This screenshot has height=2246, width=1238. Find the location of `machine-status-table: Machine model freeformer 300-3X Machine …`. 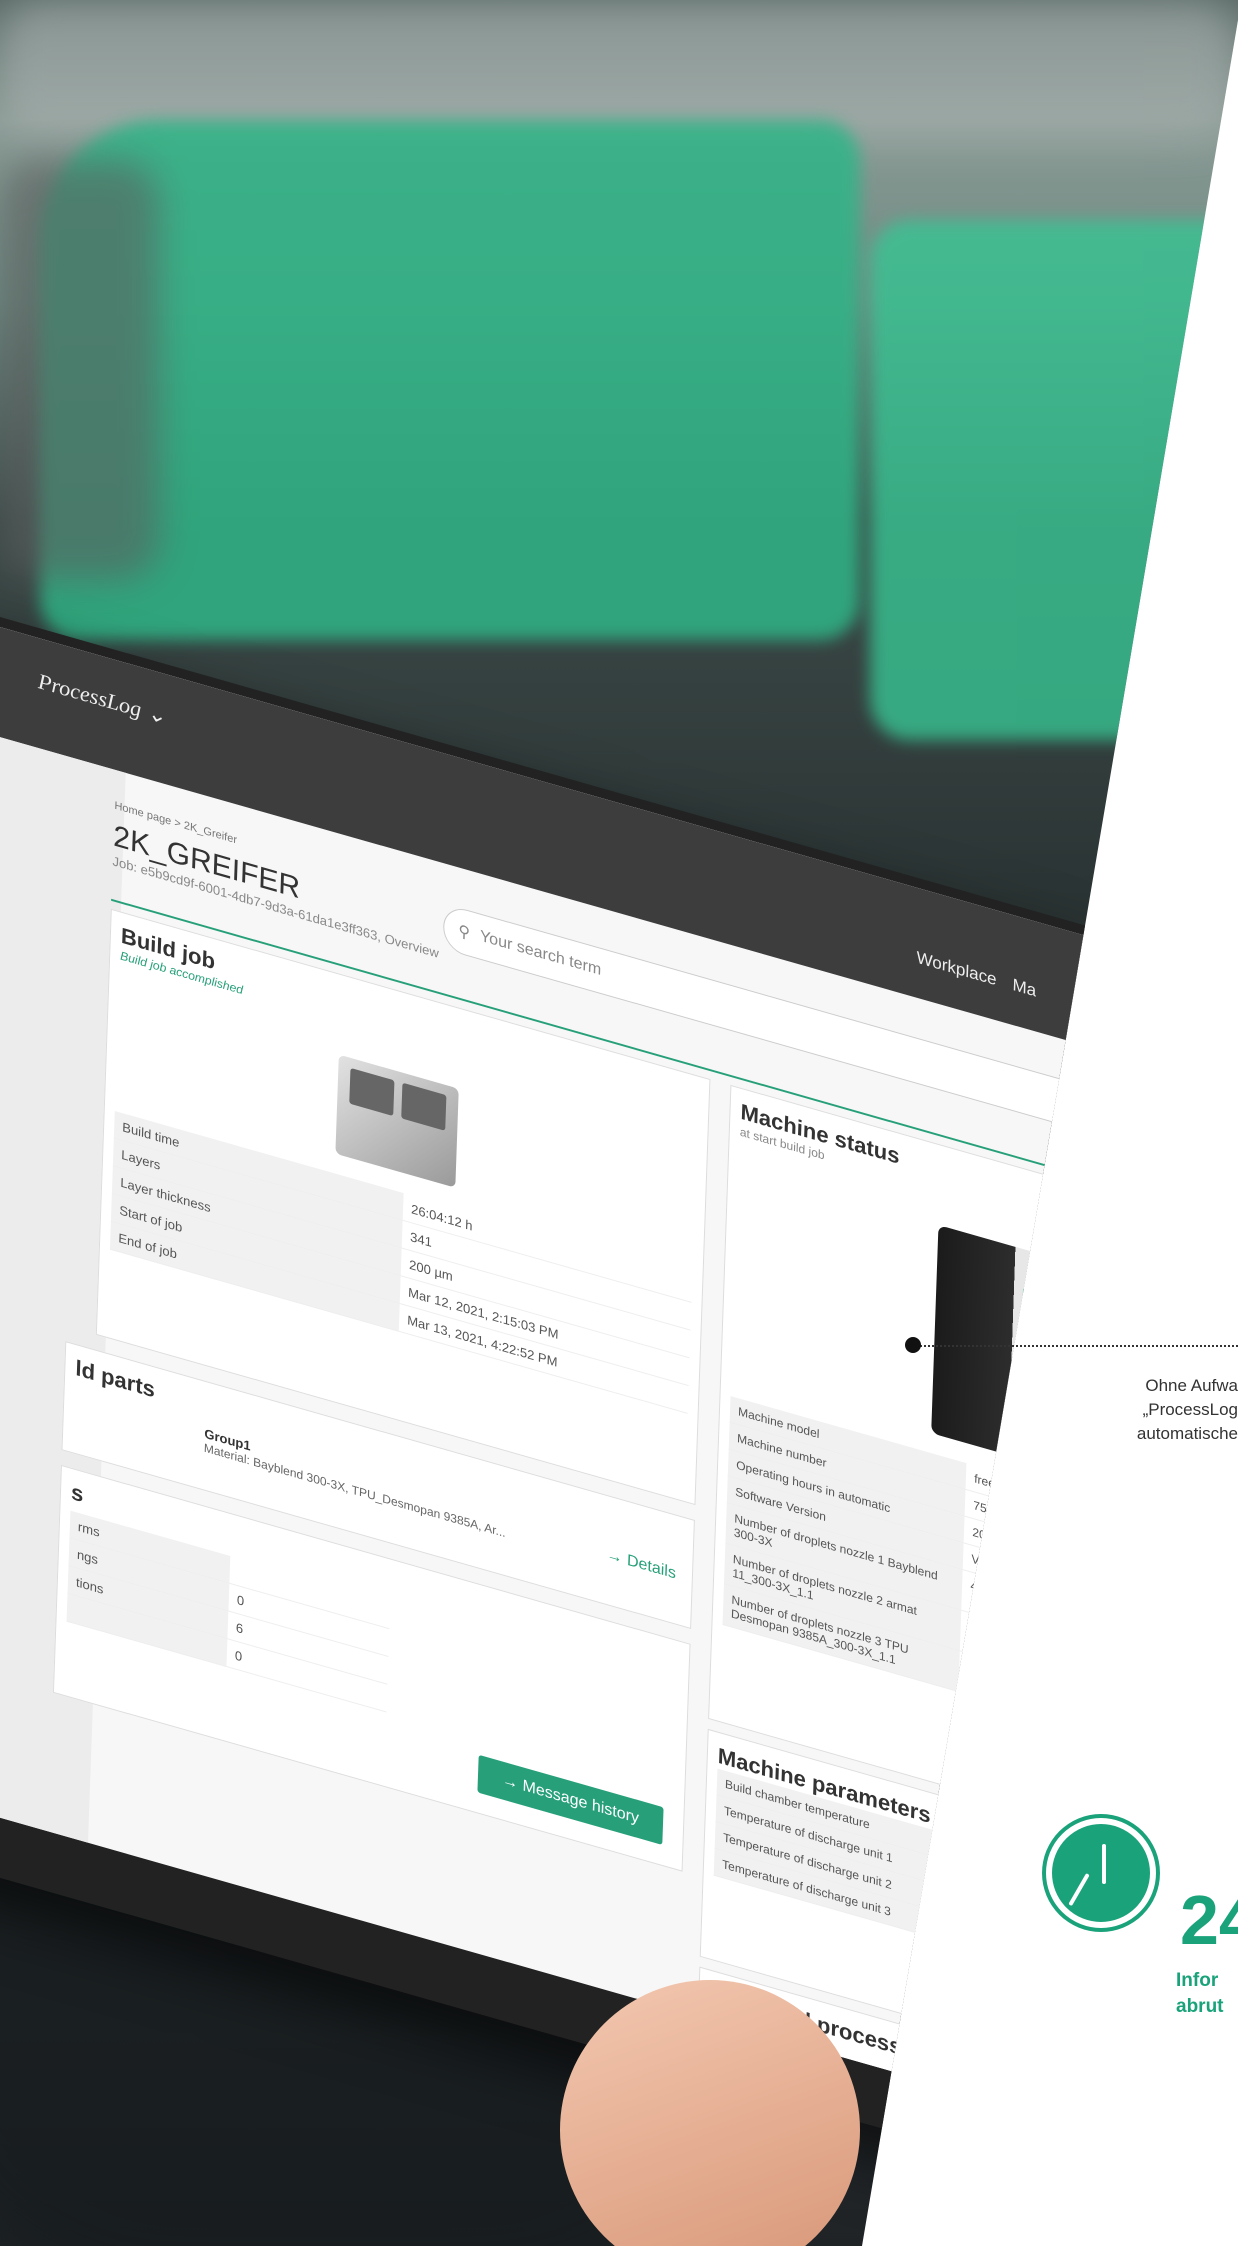

machine-status-table: Machine model freeformer 300-3X Machine … is located at coordinates (935, 1570).